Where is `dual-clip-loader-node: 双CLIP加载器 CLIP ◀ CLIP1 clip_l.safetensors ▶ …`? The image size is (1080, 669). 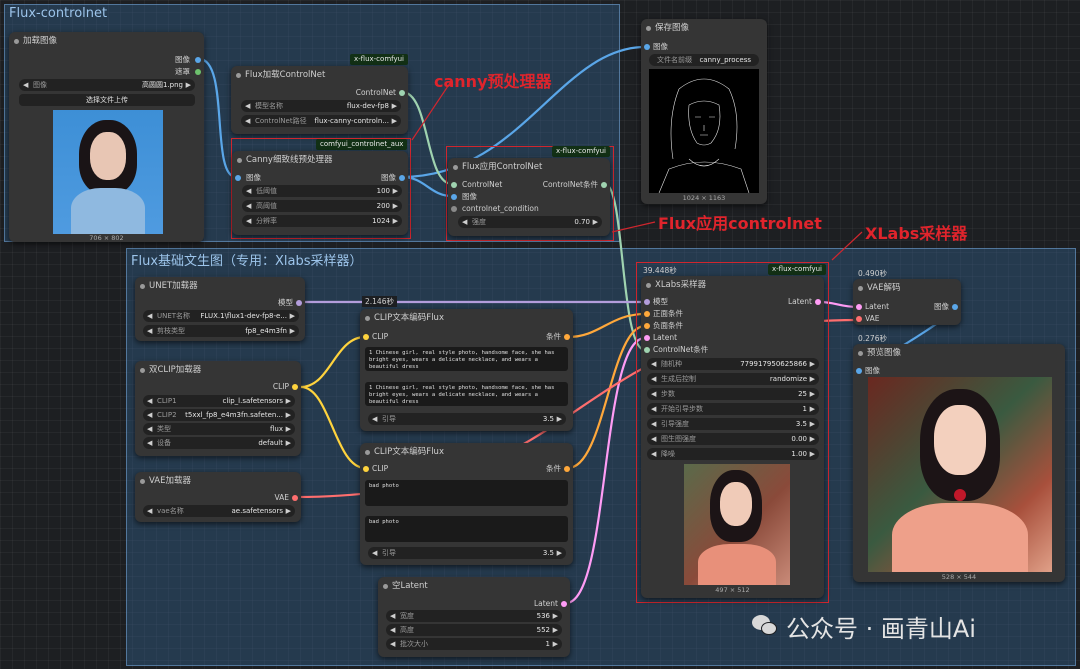
dual-clip-loader-node: 双CLIP加载器 CLIP ◀ CLIP1 clip_l.safetensors ▶ … is located at coordinates (218, 408).